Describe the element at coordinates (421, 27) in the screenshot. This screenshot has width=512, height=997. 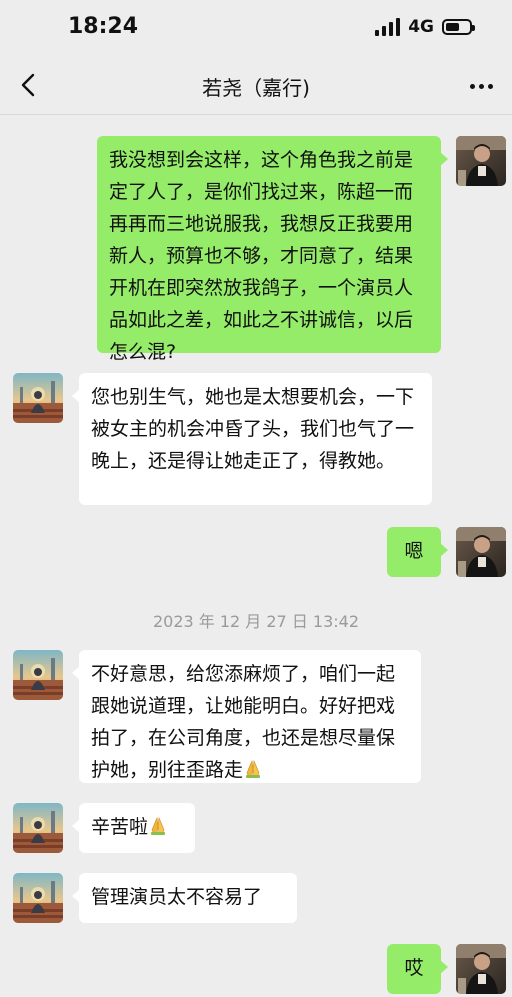
I see `network-type: 4G` at that location.